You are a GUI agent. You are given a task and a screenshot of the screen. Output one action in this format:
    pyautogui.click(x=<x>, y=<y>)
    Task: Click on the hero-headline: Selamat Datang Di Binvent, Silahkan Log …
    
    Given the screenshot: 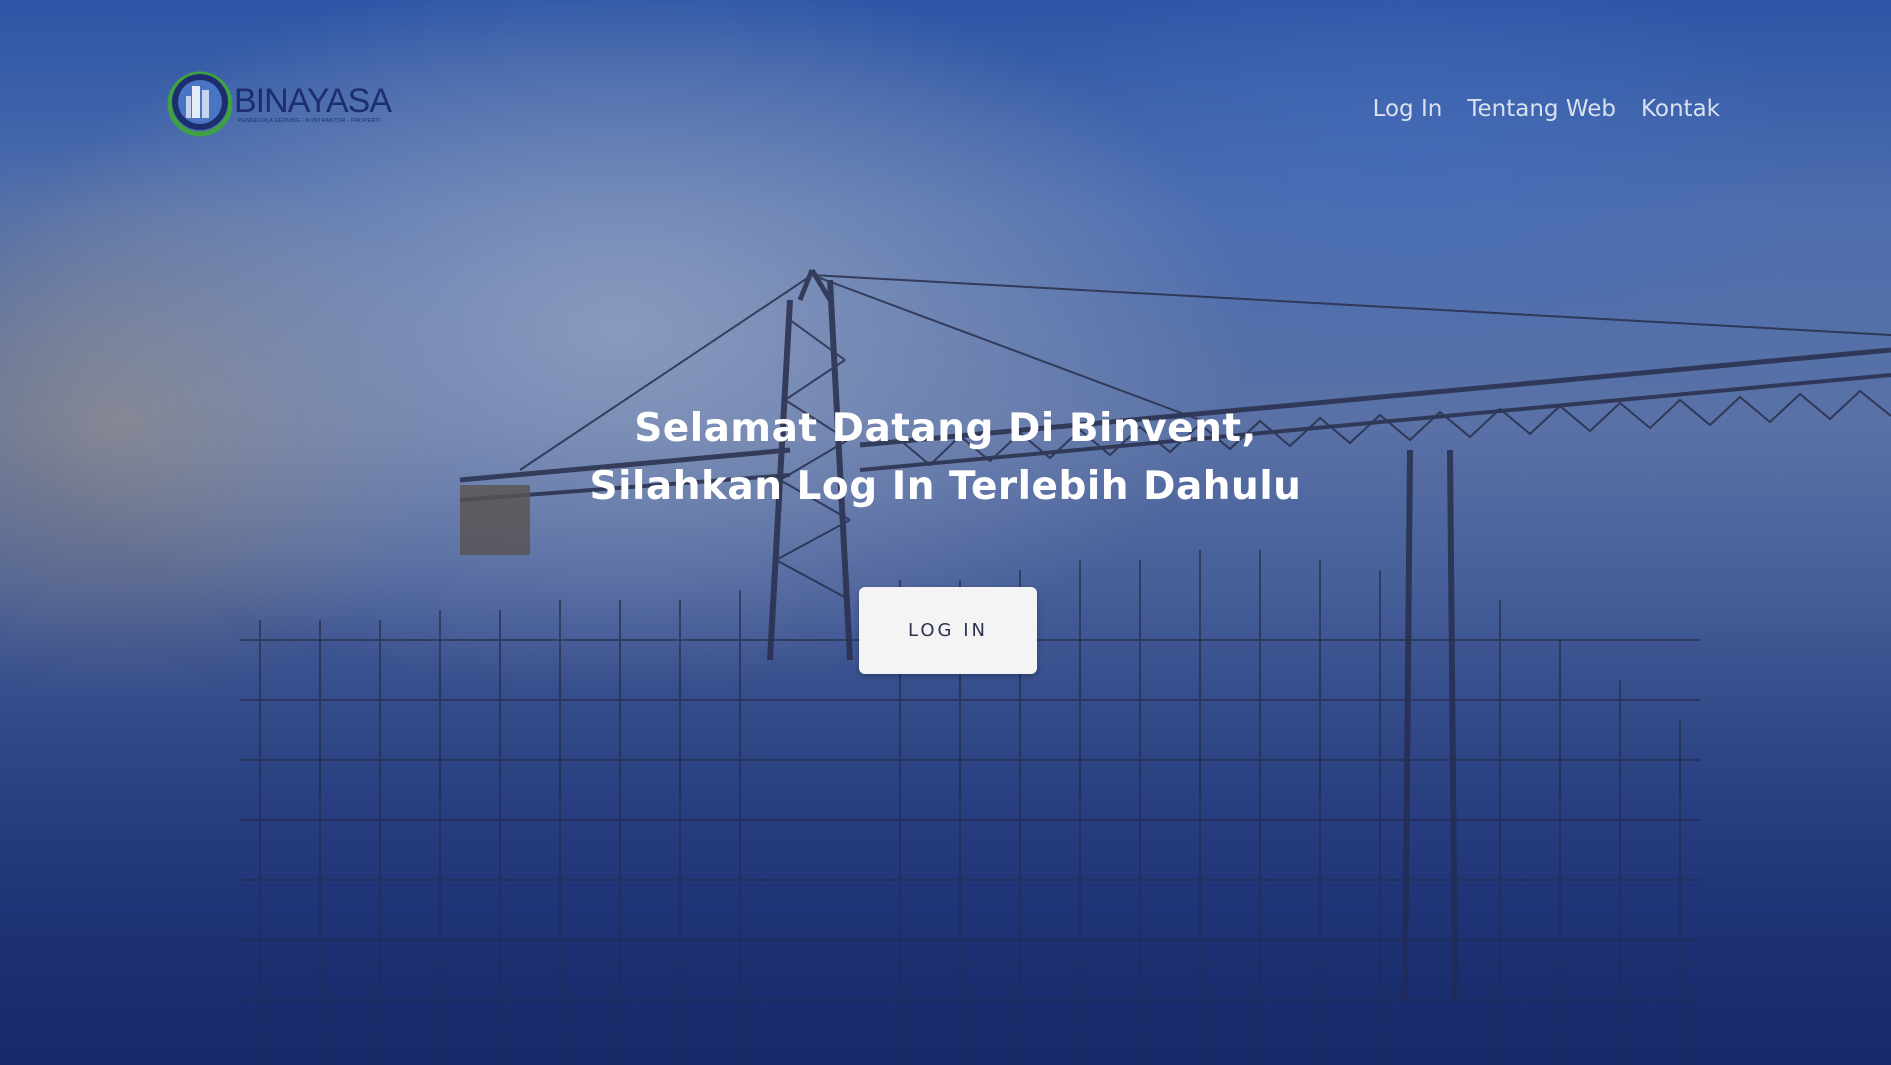 What is the action you would take?
    pyautogui.click(x=945, y=458)
    